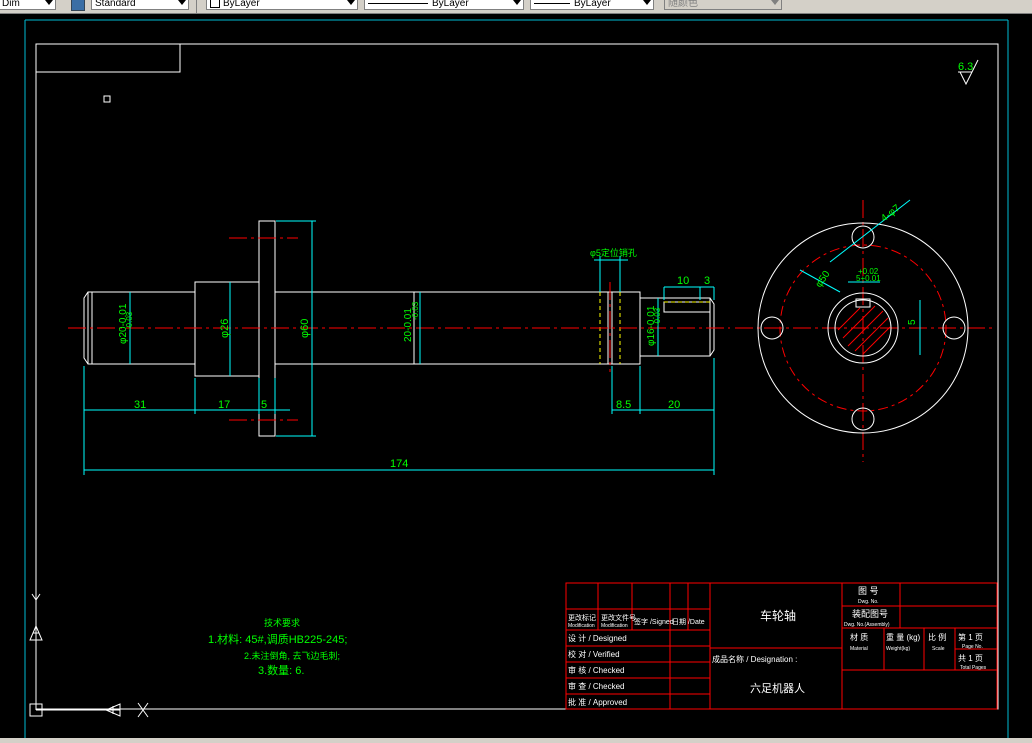  I want to click on tech-req-title: 技术要求, so click(282, 622).